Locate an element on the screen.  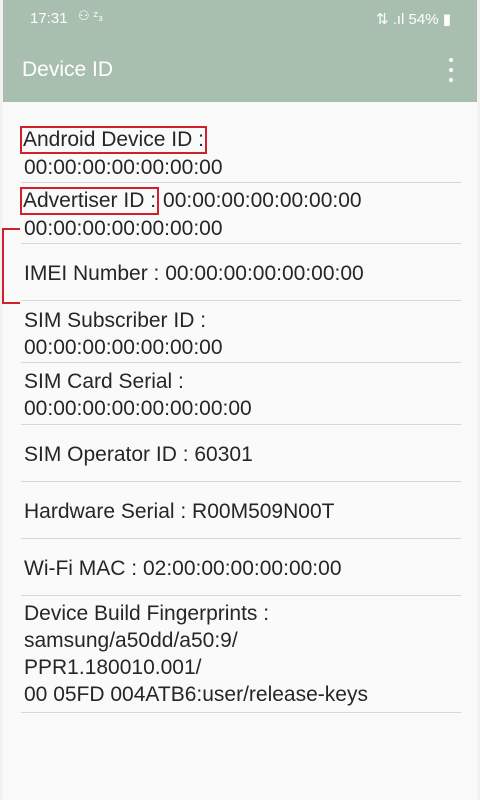
android-id-value: 00:00:00:00:00:00:00 is located at coordinates (123, 167).